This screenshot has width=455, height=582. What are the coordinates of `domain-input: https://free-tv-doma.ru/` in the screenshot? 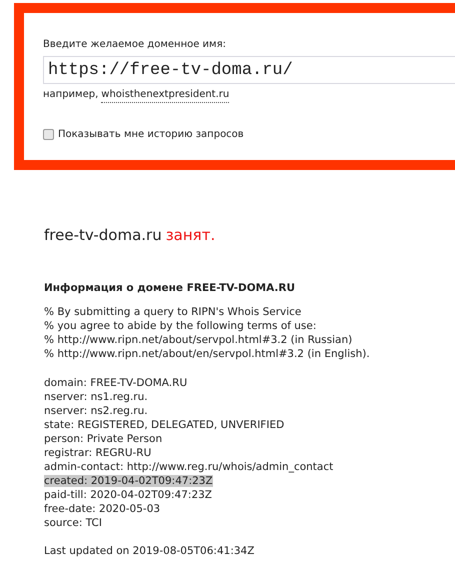 It's located at (249, 70).